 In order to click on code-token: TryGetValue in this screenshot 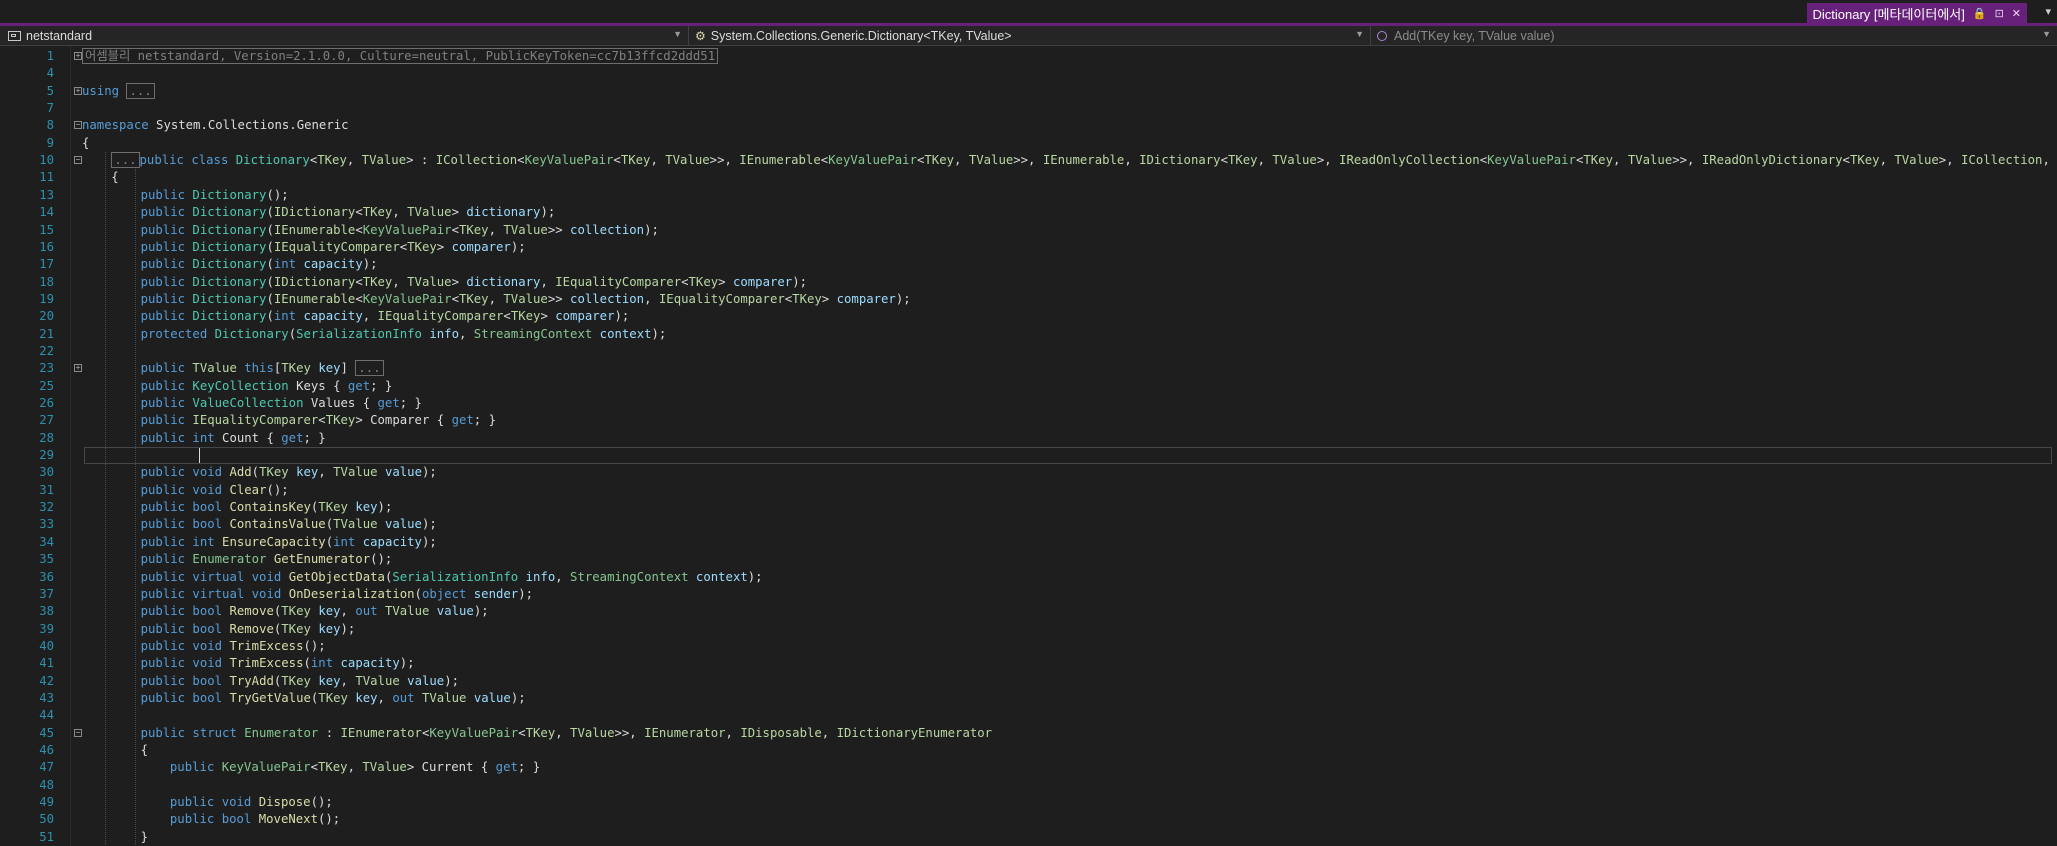, I will do `click(270, 697)`.